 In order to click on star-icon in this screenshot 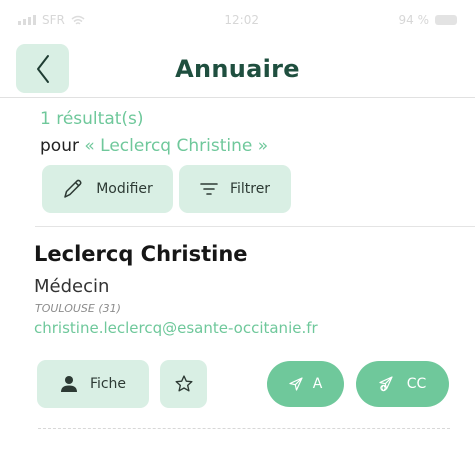, I will do `click(184, 384)`.